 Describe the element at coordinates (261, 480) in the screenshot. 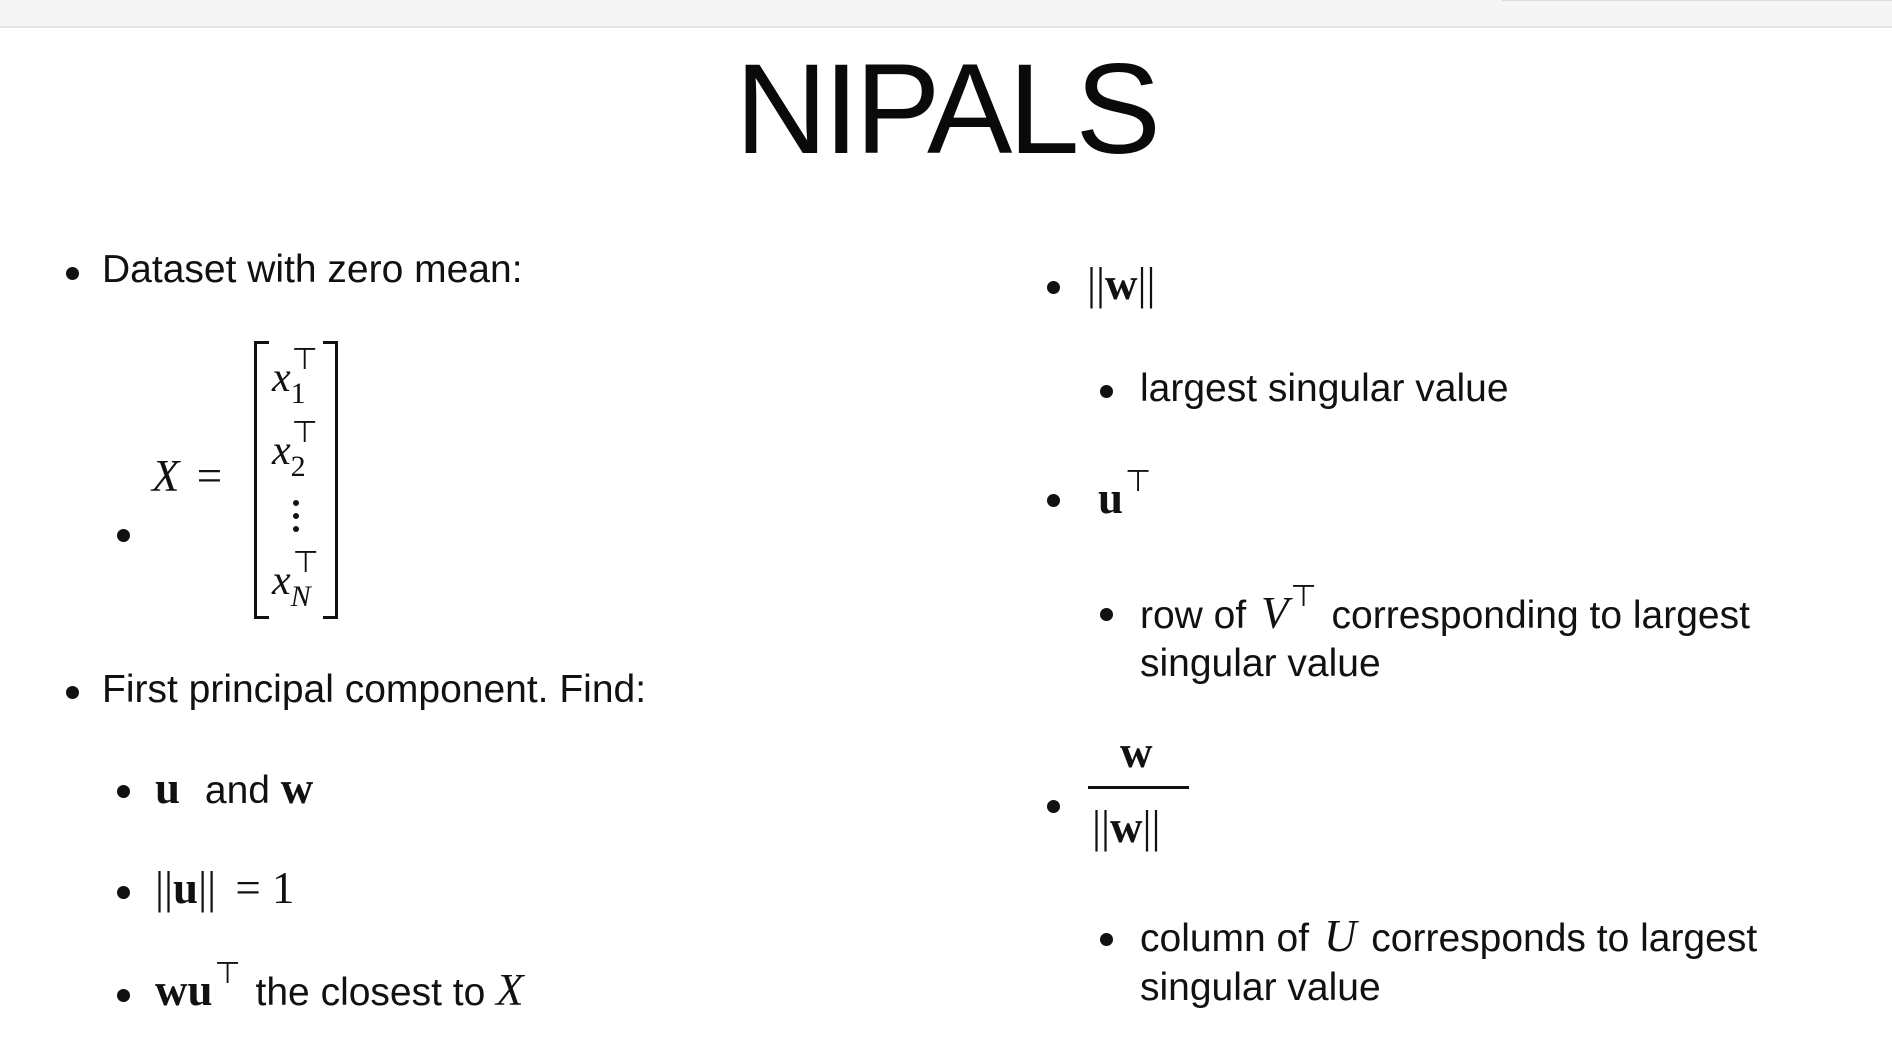

I see `matrix-left-bracket` at that location.